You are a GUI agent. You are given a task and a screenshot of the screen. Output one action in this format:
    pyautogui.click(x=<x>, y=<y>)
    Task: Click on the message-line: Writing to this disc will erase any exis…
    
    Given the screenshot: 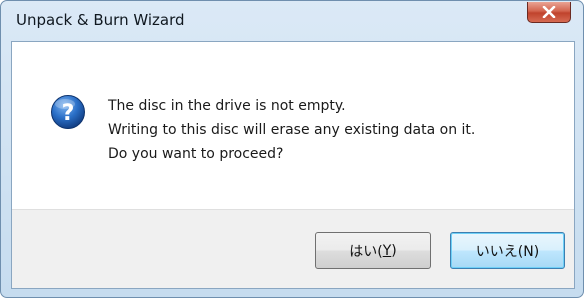 What is the action you would take?
    pyautogui.click(x=292, y=130)
    